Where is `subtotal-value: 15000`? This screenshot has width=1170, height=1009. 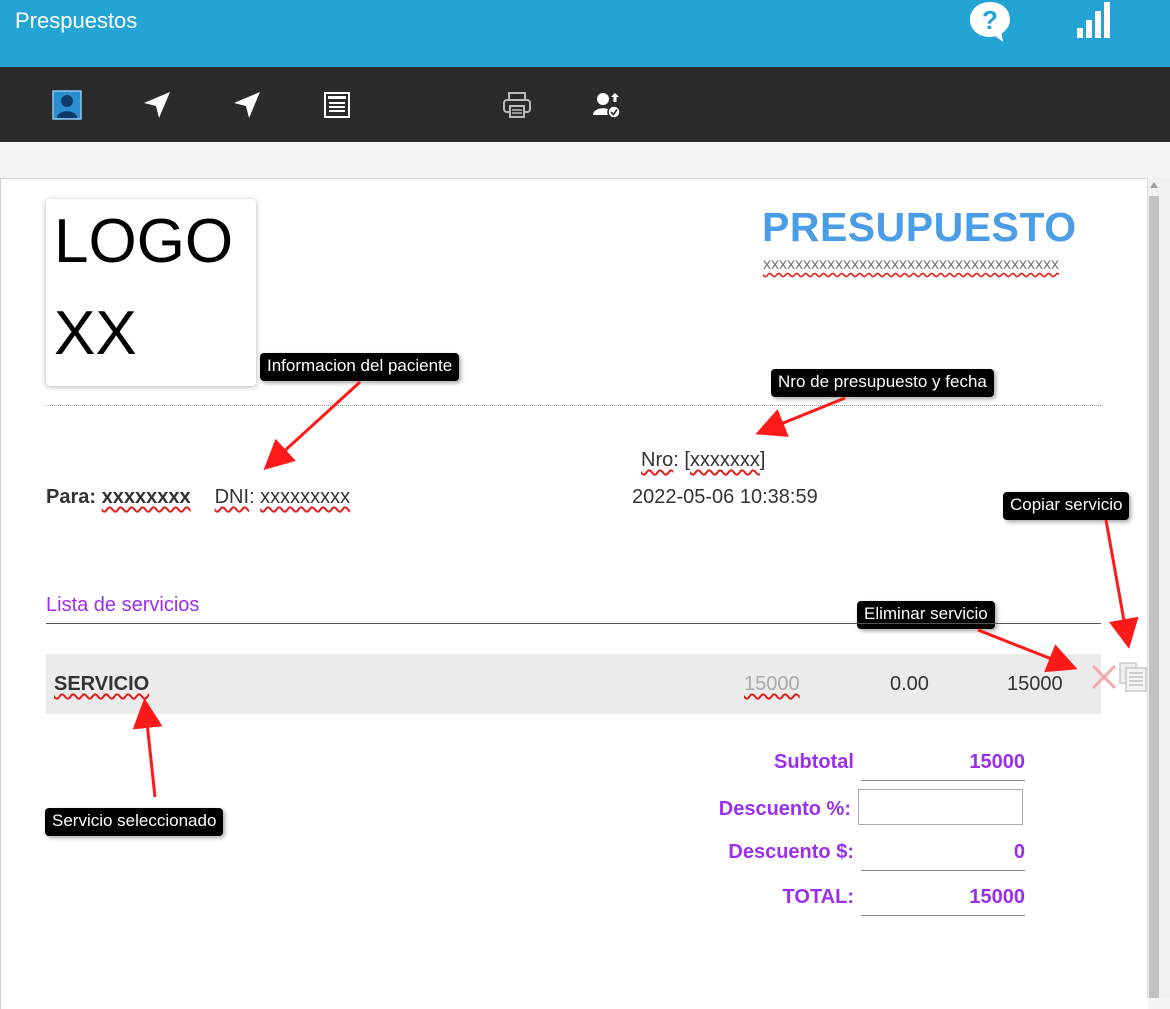 subtotal-value: 15000 is located at coordinates (997, 762).